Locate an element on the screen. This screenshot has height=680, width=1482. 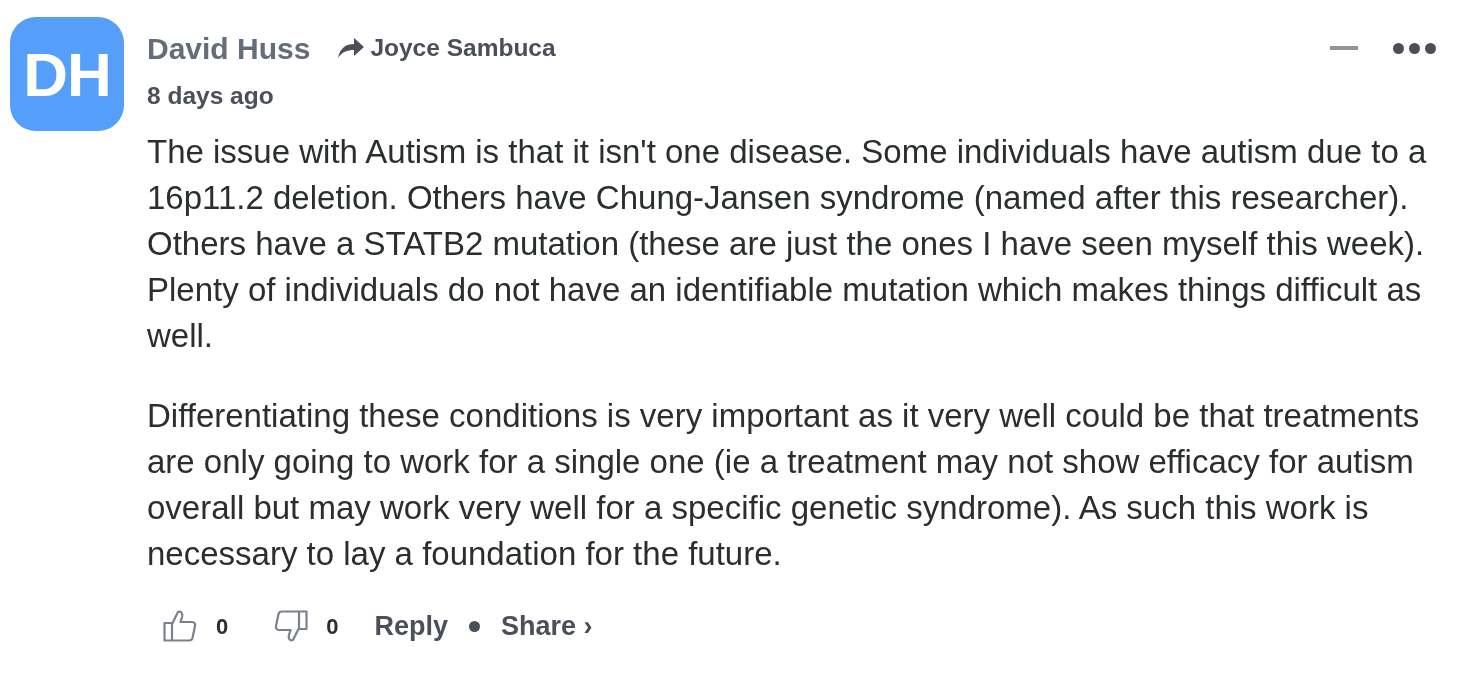
author-name: David Huss is located at coordinates (229, 48).